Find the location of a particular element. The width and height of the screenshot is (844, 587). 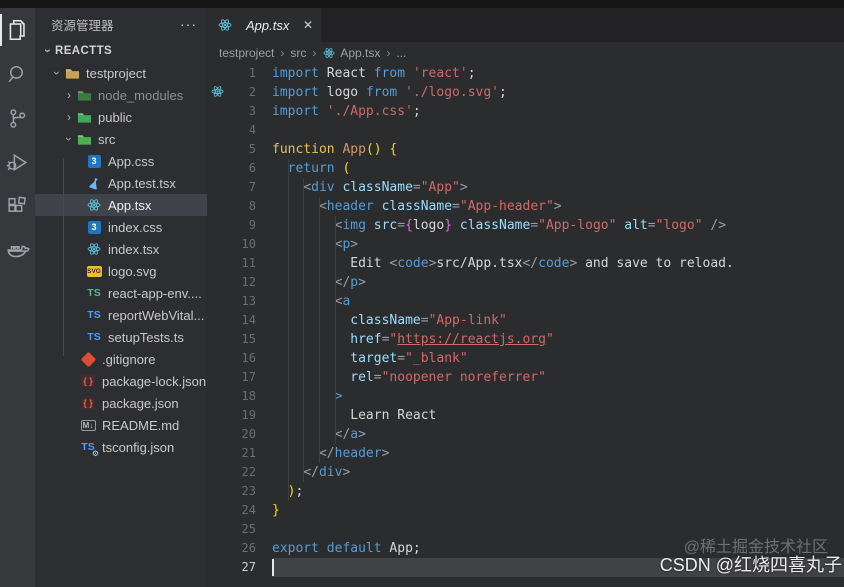

code-line-content: import './App.css'; is located at coordinates (558, 111).